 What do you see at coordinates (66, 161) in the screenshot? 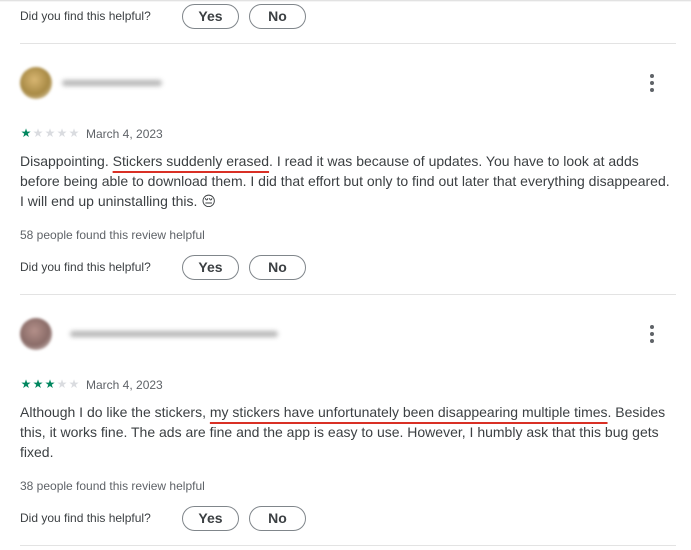
I see `review-text-start: Disappointing.` at bounding box center [66, 161].